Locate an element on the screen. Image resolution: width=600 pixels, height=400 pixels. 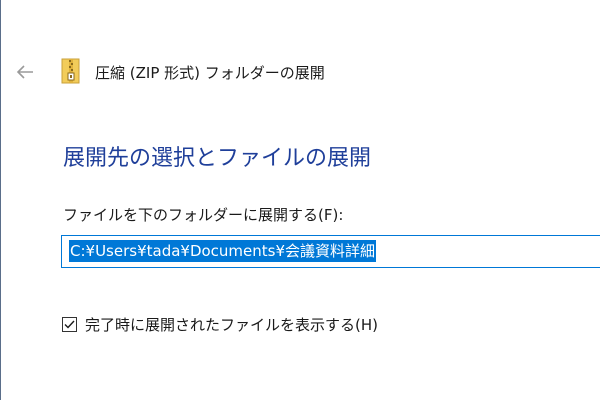
wizard-header: 圧縮 (ZIP 形式) フォルダーの展開 is located at coordinates (300, 75).